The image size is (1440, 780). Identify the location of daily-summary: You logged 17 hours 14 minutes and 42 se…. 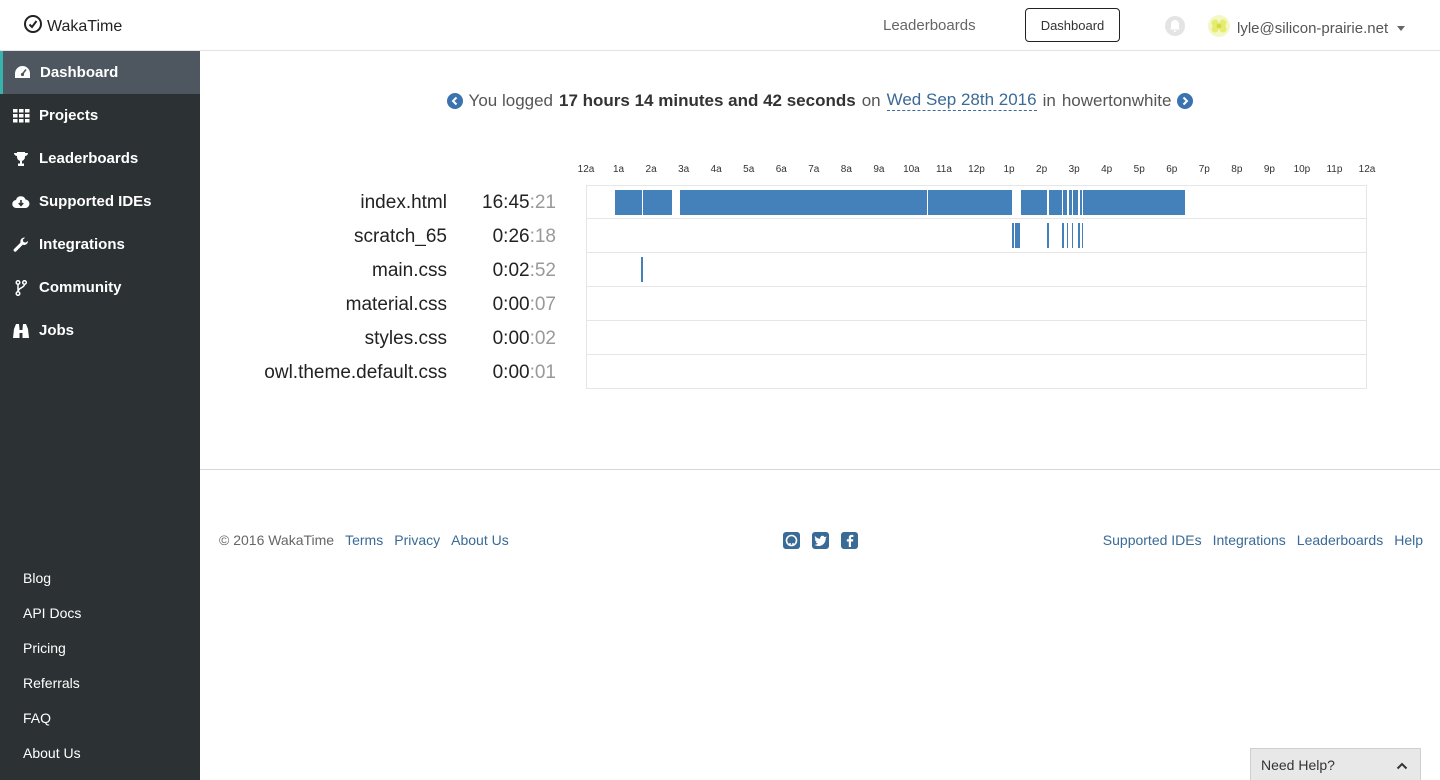
(820, 100).